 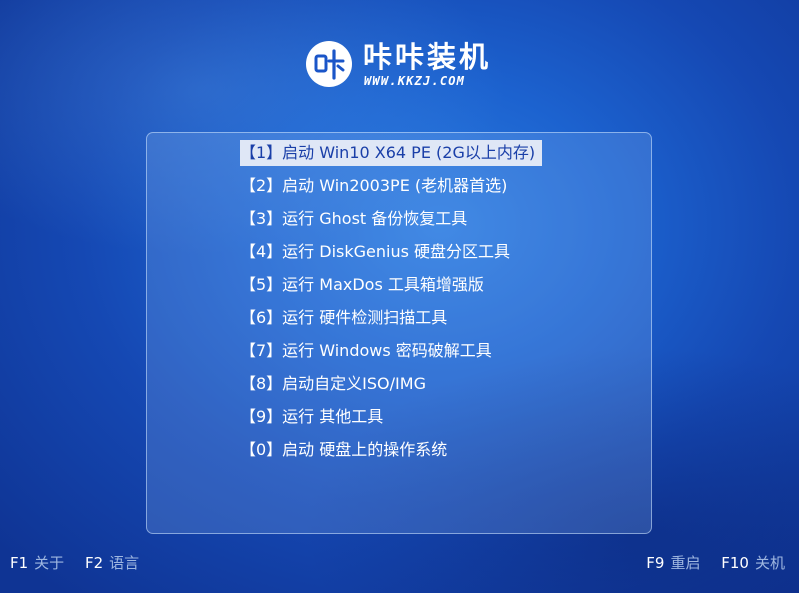 I want to click on menu-item-9: 【9】运行 其他工具, so click(x=315, y=417).